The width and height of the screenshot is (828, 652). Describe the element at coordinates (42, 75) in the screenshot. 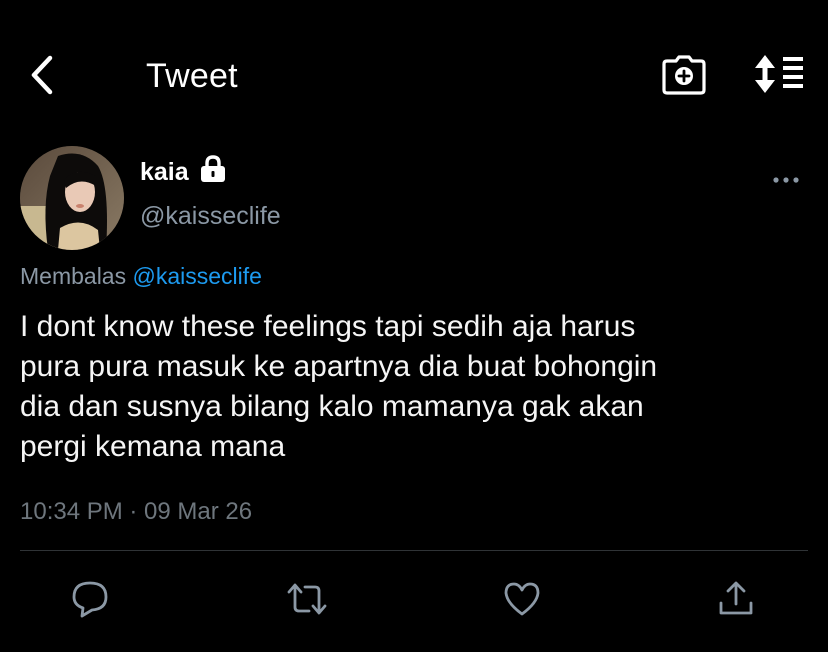

I see `chevron-left-icon` at that location.